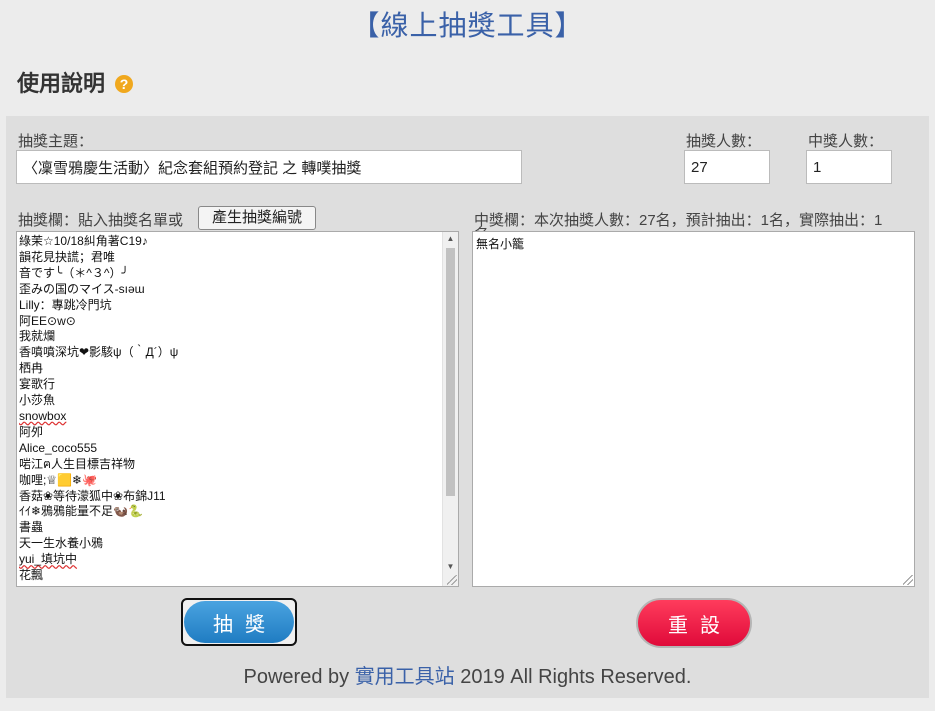 The image size is (935, 711). I want to click on name-entry: 音です╰（＊^３^）╯, so click(74, 272).